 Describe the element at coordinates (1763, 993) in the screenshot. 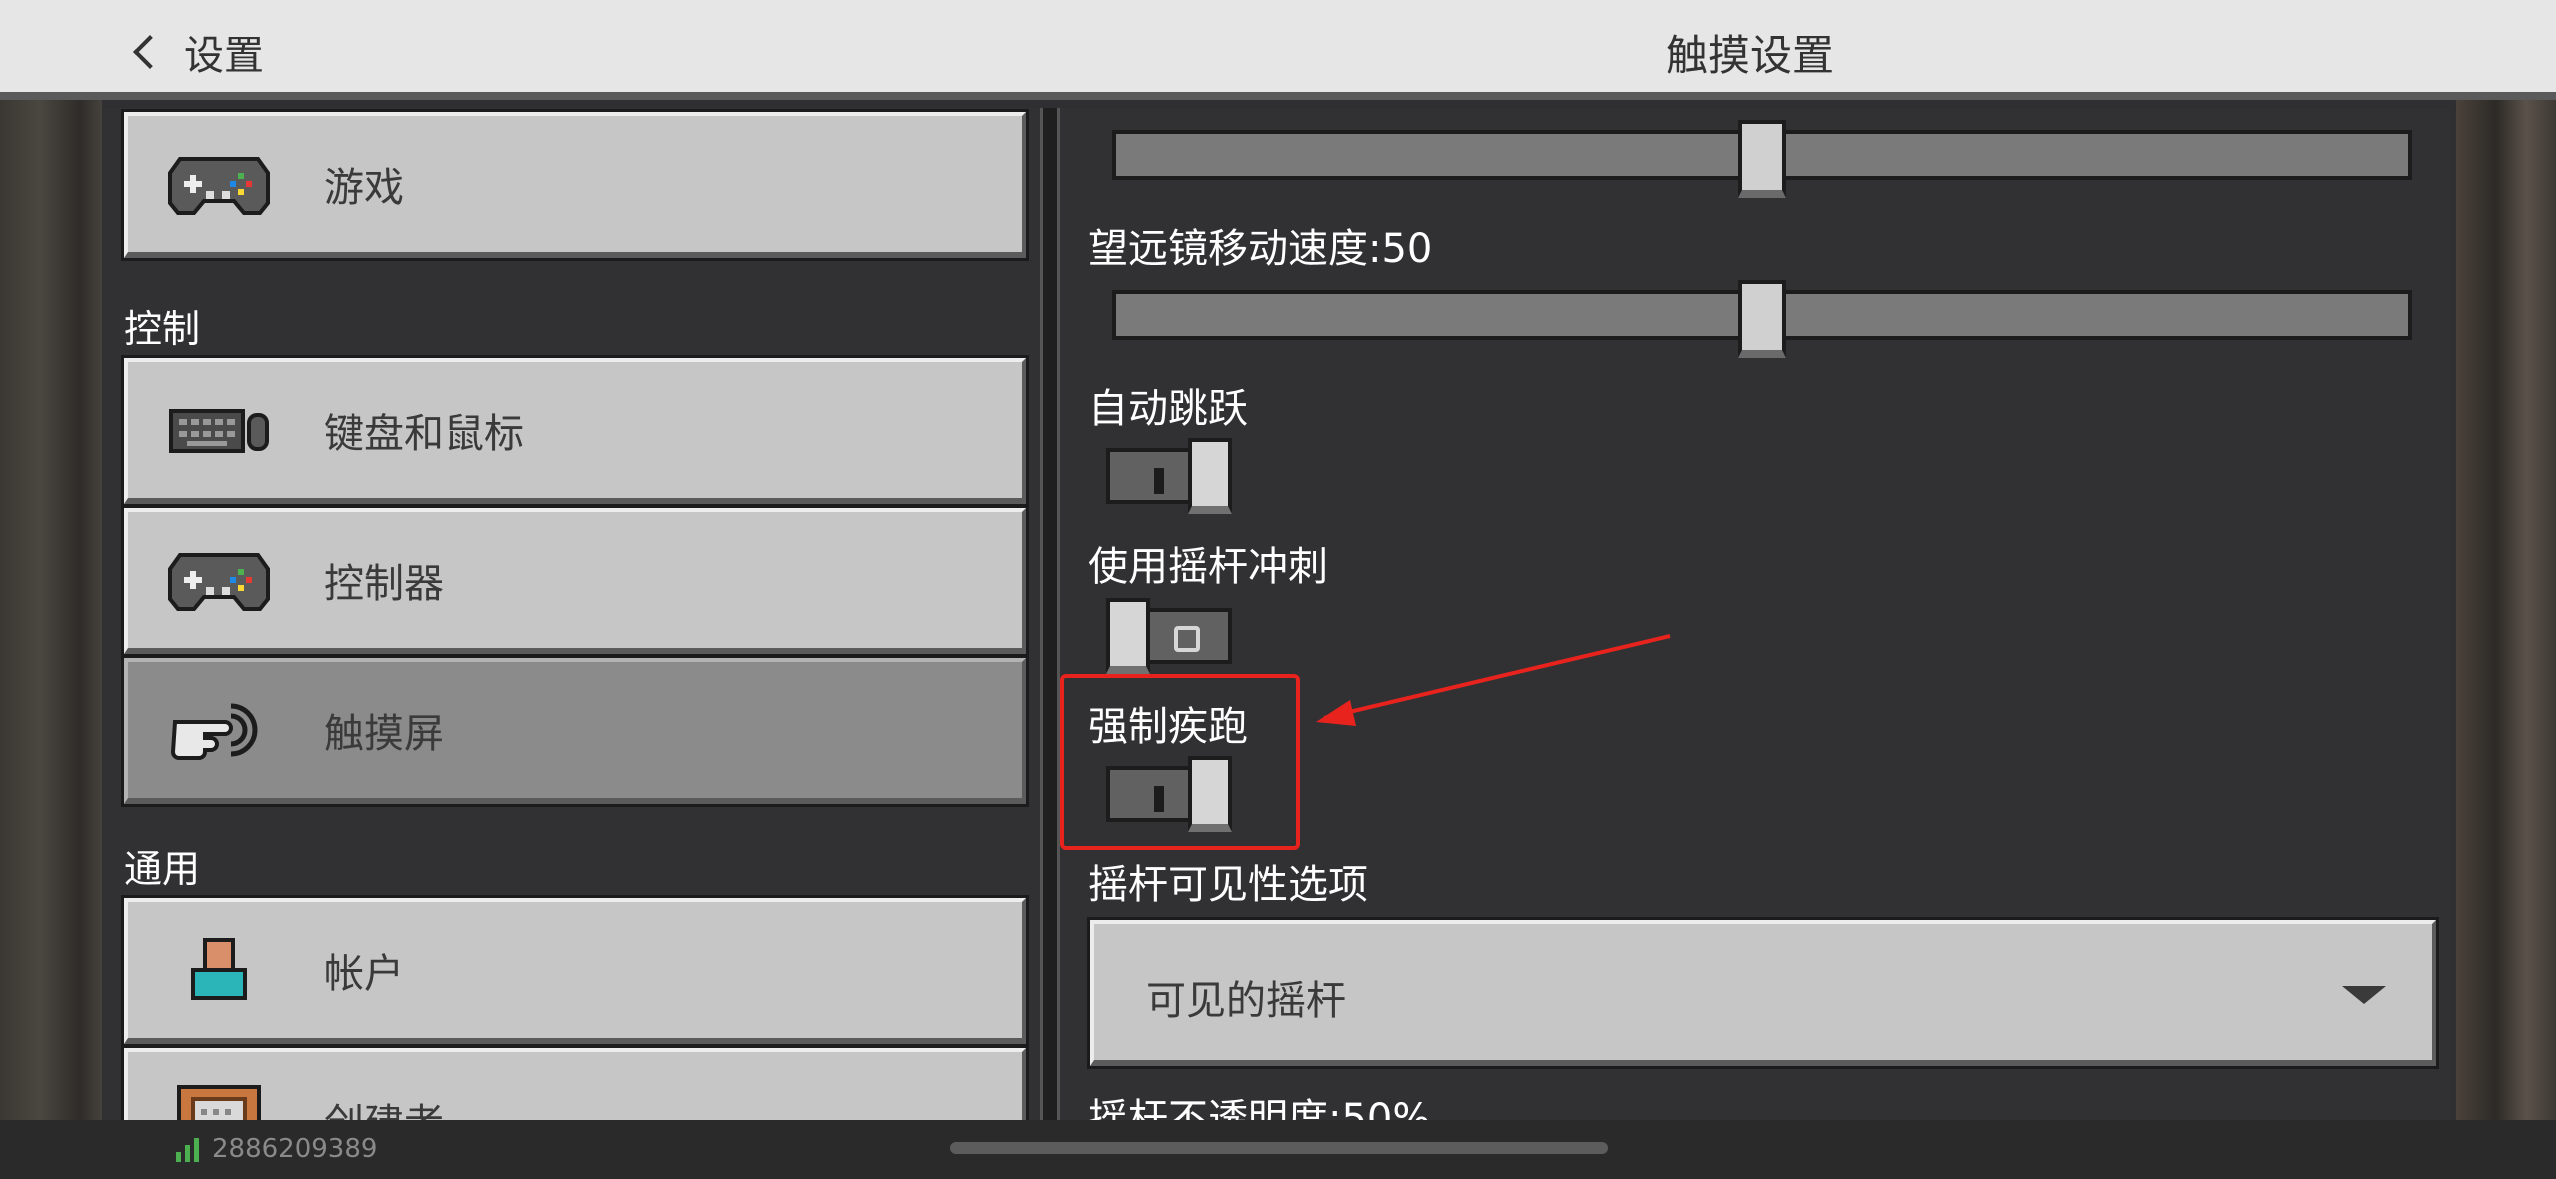

I see `joystick-visibility-dropdown: 可见的摇杆` at that location.